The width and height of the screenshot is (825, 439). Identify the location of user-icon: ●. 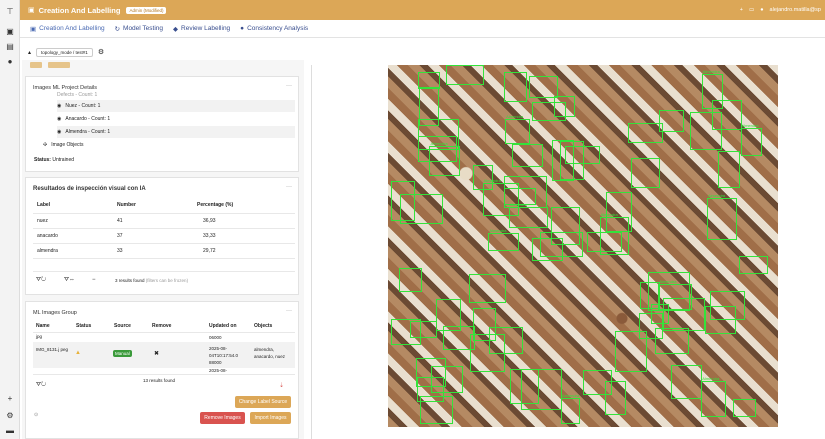
(761, 10).